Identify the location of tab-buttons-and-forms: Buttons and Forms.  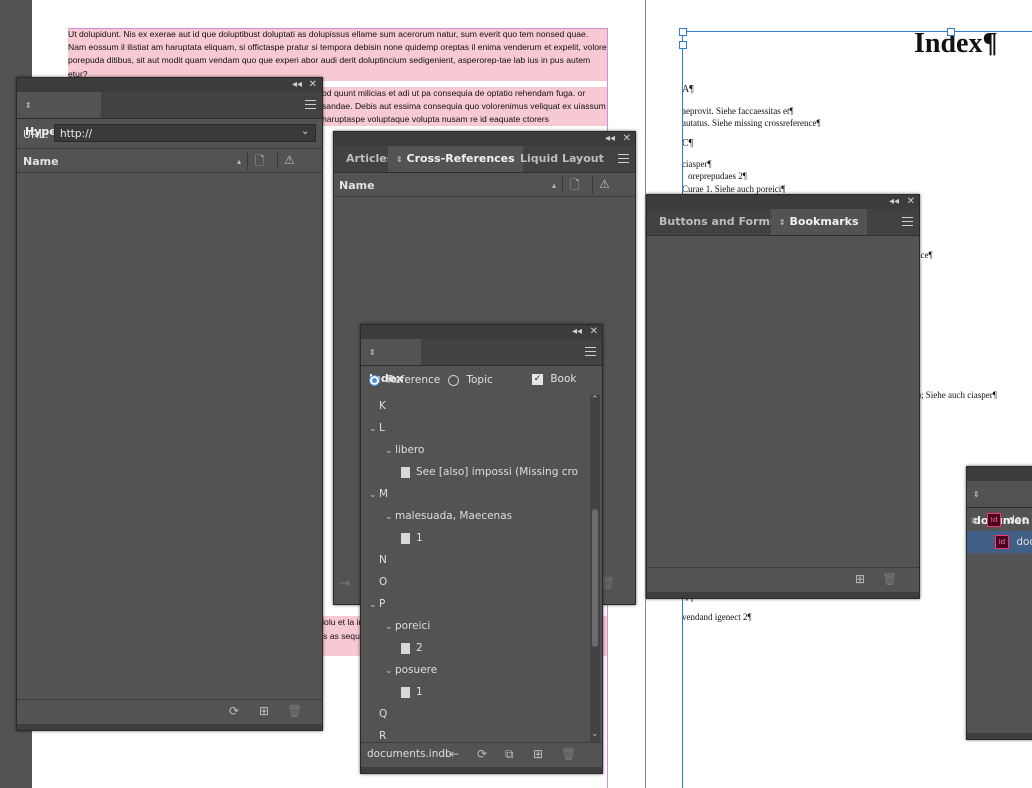
(718, 222).